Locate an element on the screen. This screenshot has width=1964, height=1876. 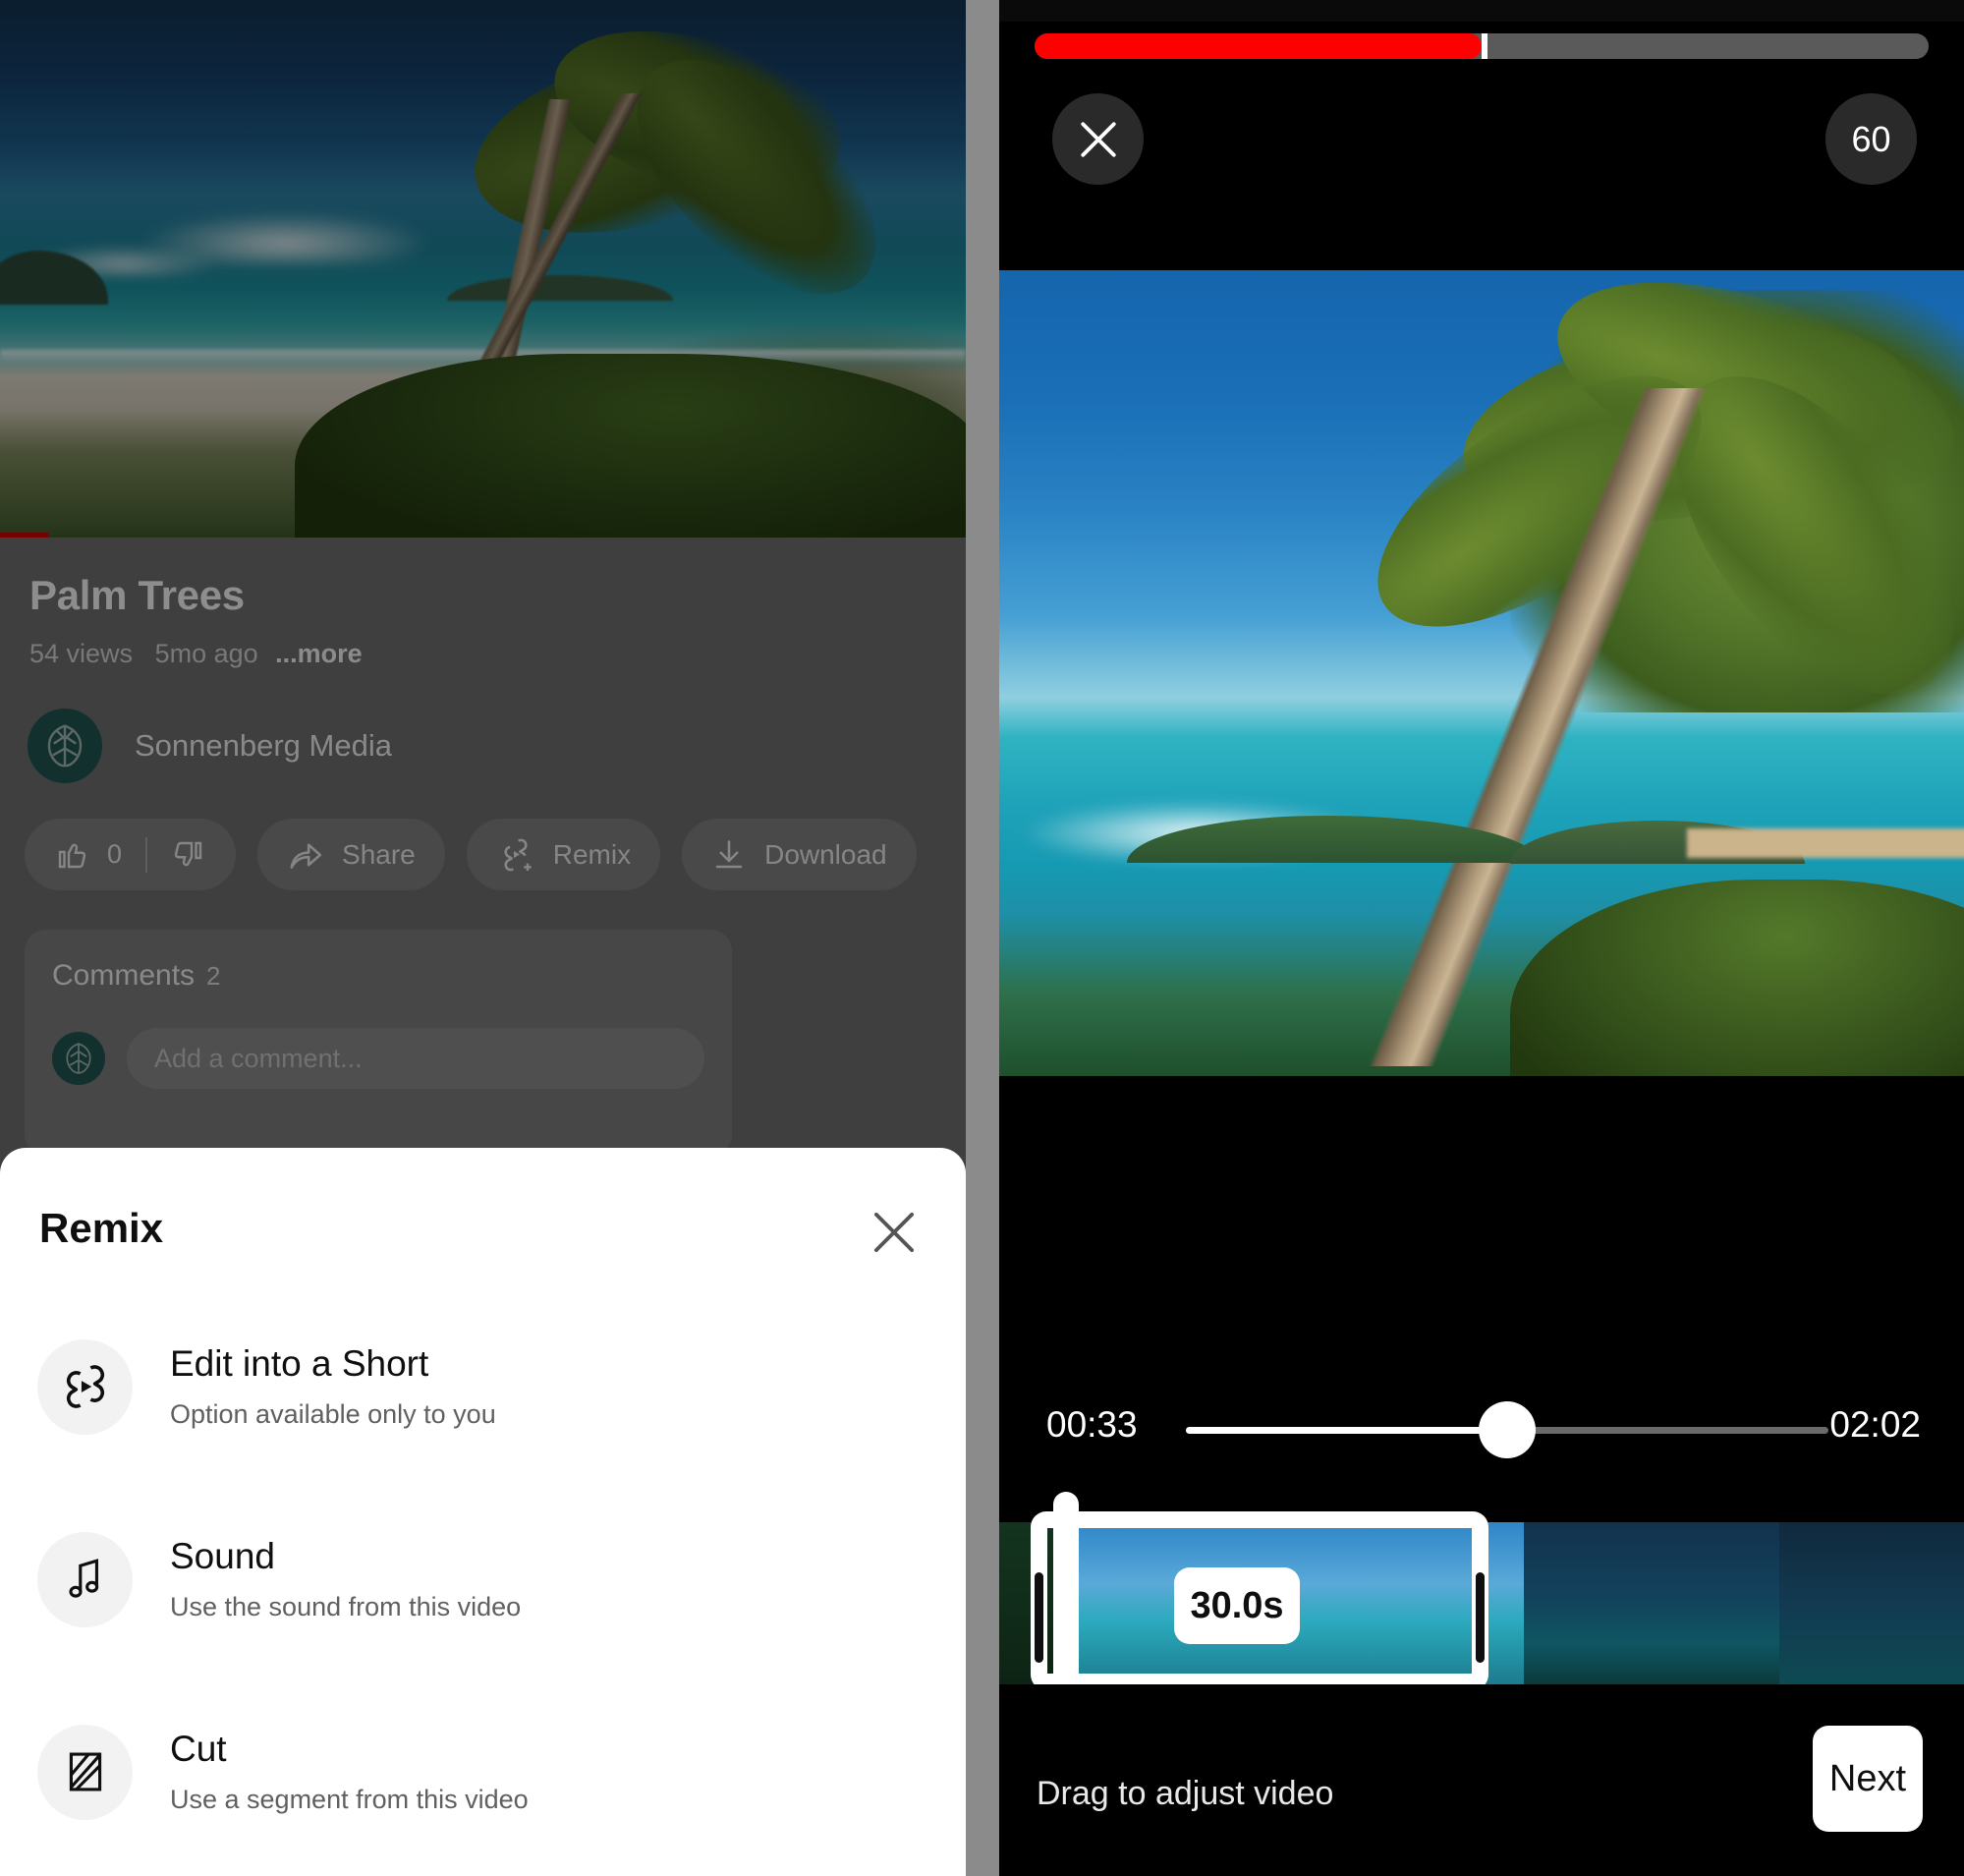
total-time-label: 02:02 is located at coordinates (1875, 1424).